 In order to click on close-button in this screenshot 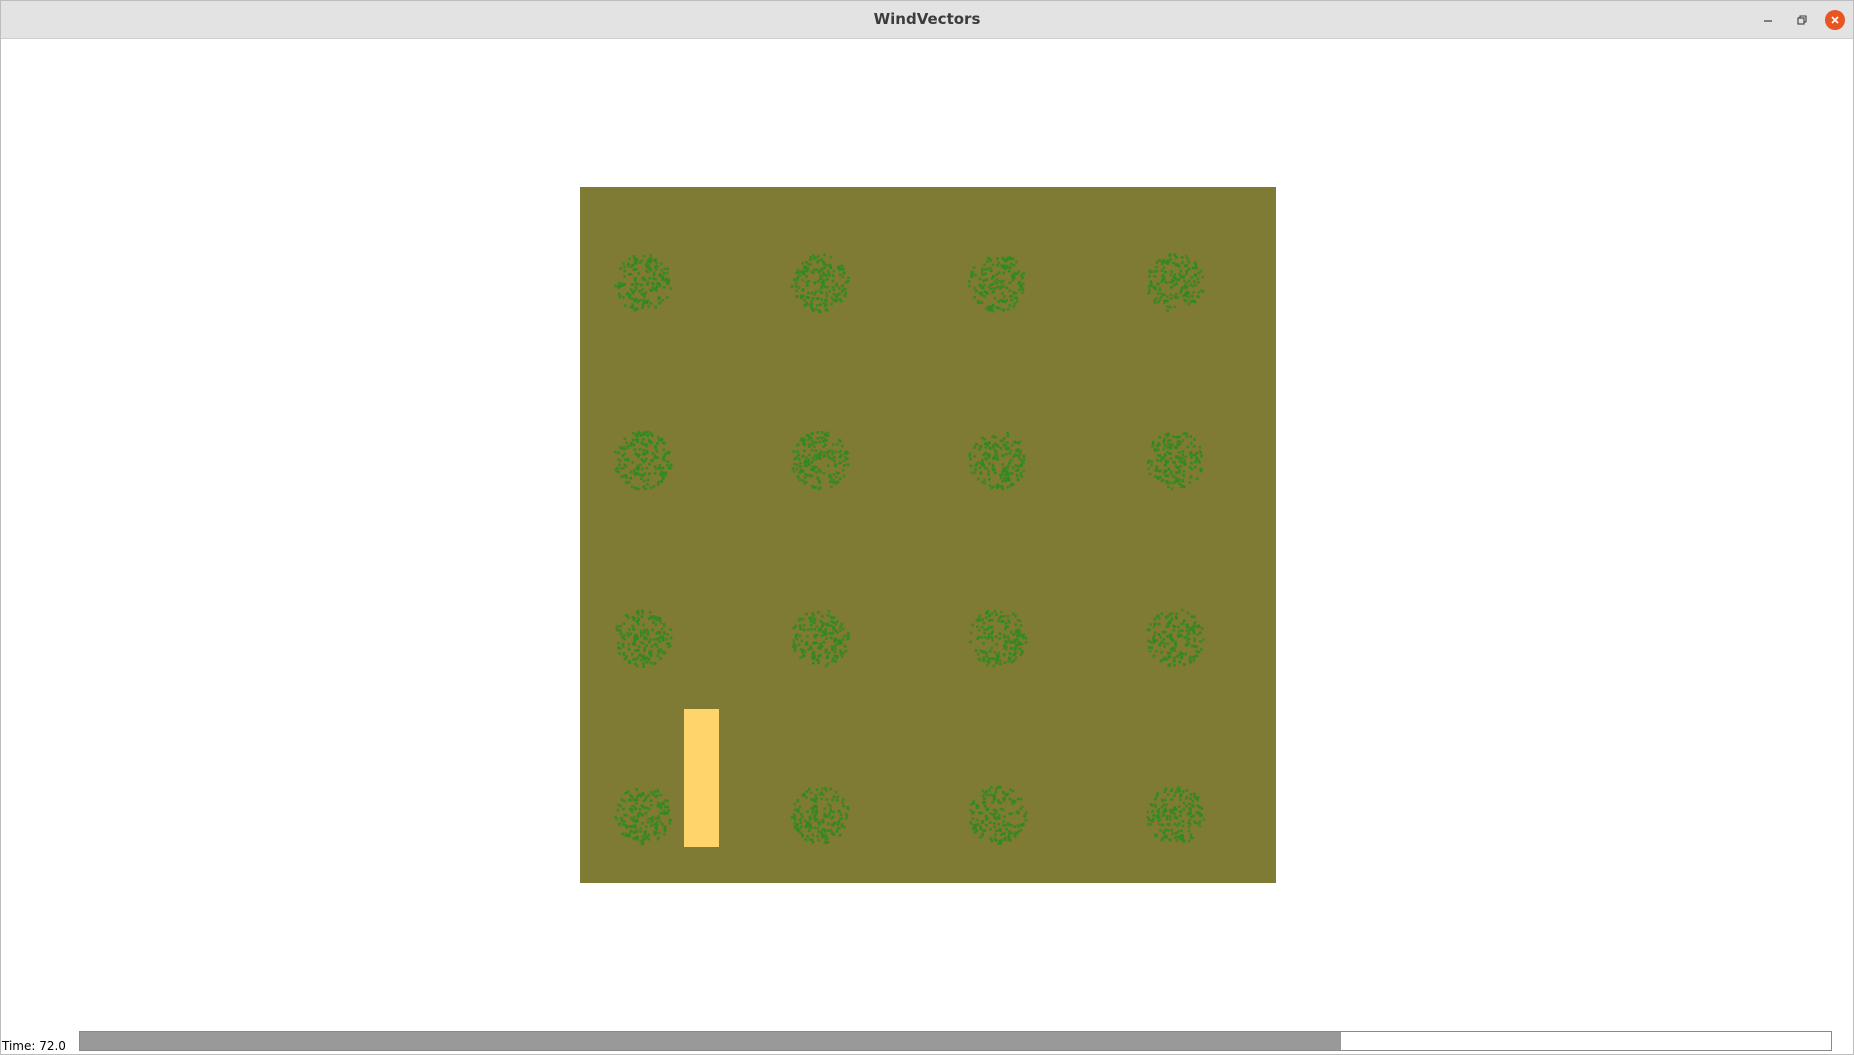, I will do `click(1835, 20)`.